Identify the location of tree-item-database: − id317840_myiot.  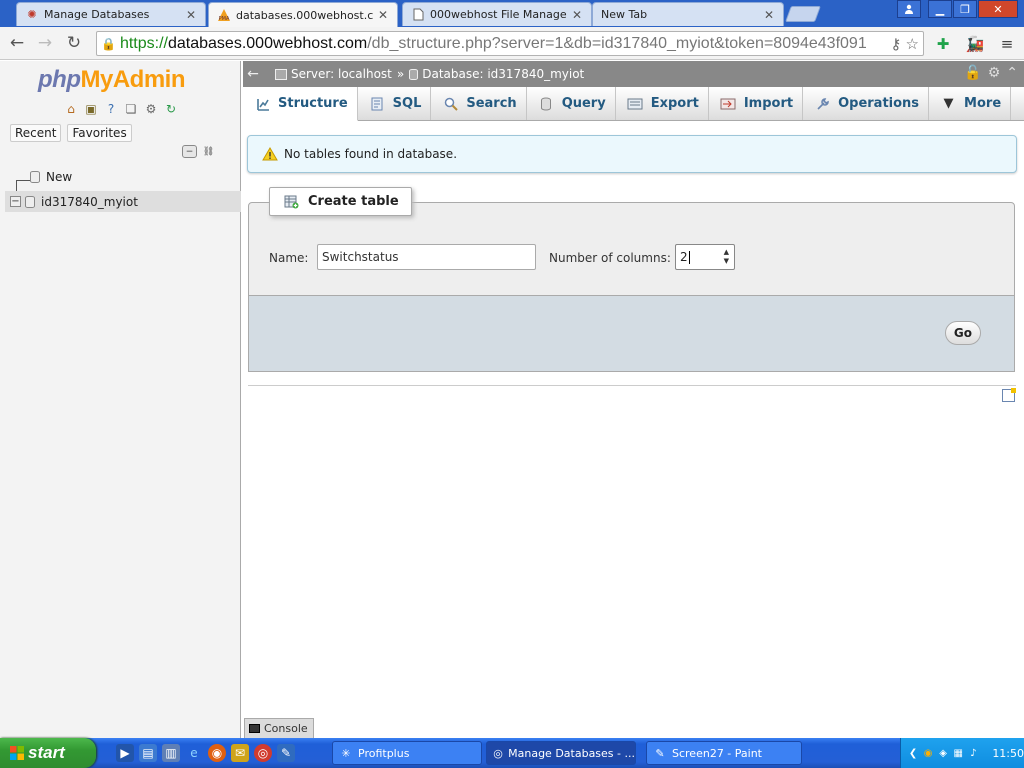
(123, 201).